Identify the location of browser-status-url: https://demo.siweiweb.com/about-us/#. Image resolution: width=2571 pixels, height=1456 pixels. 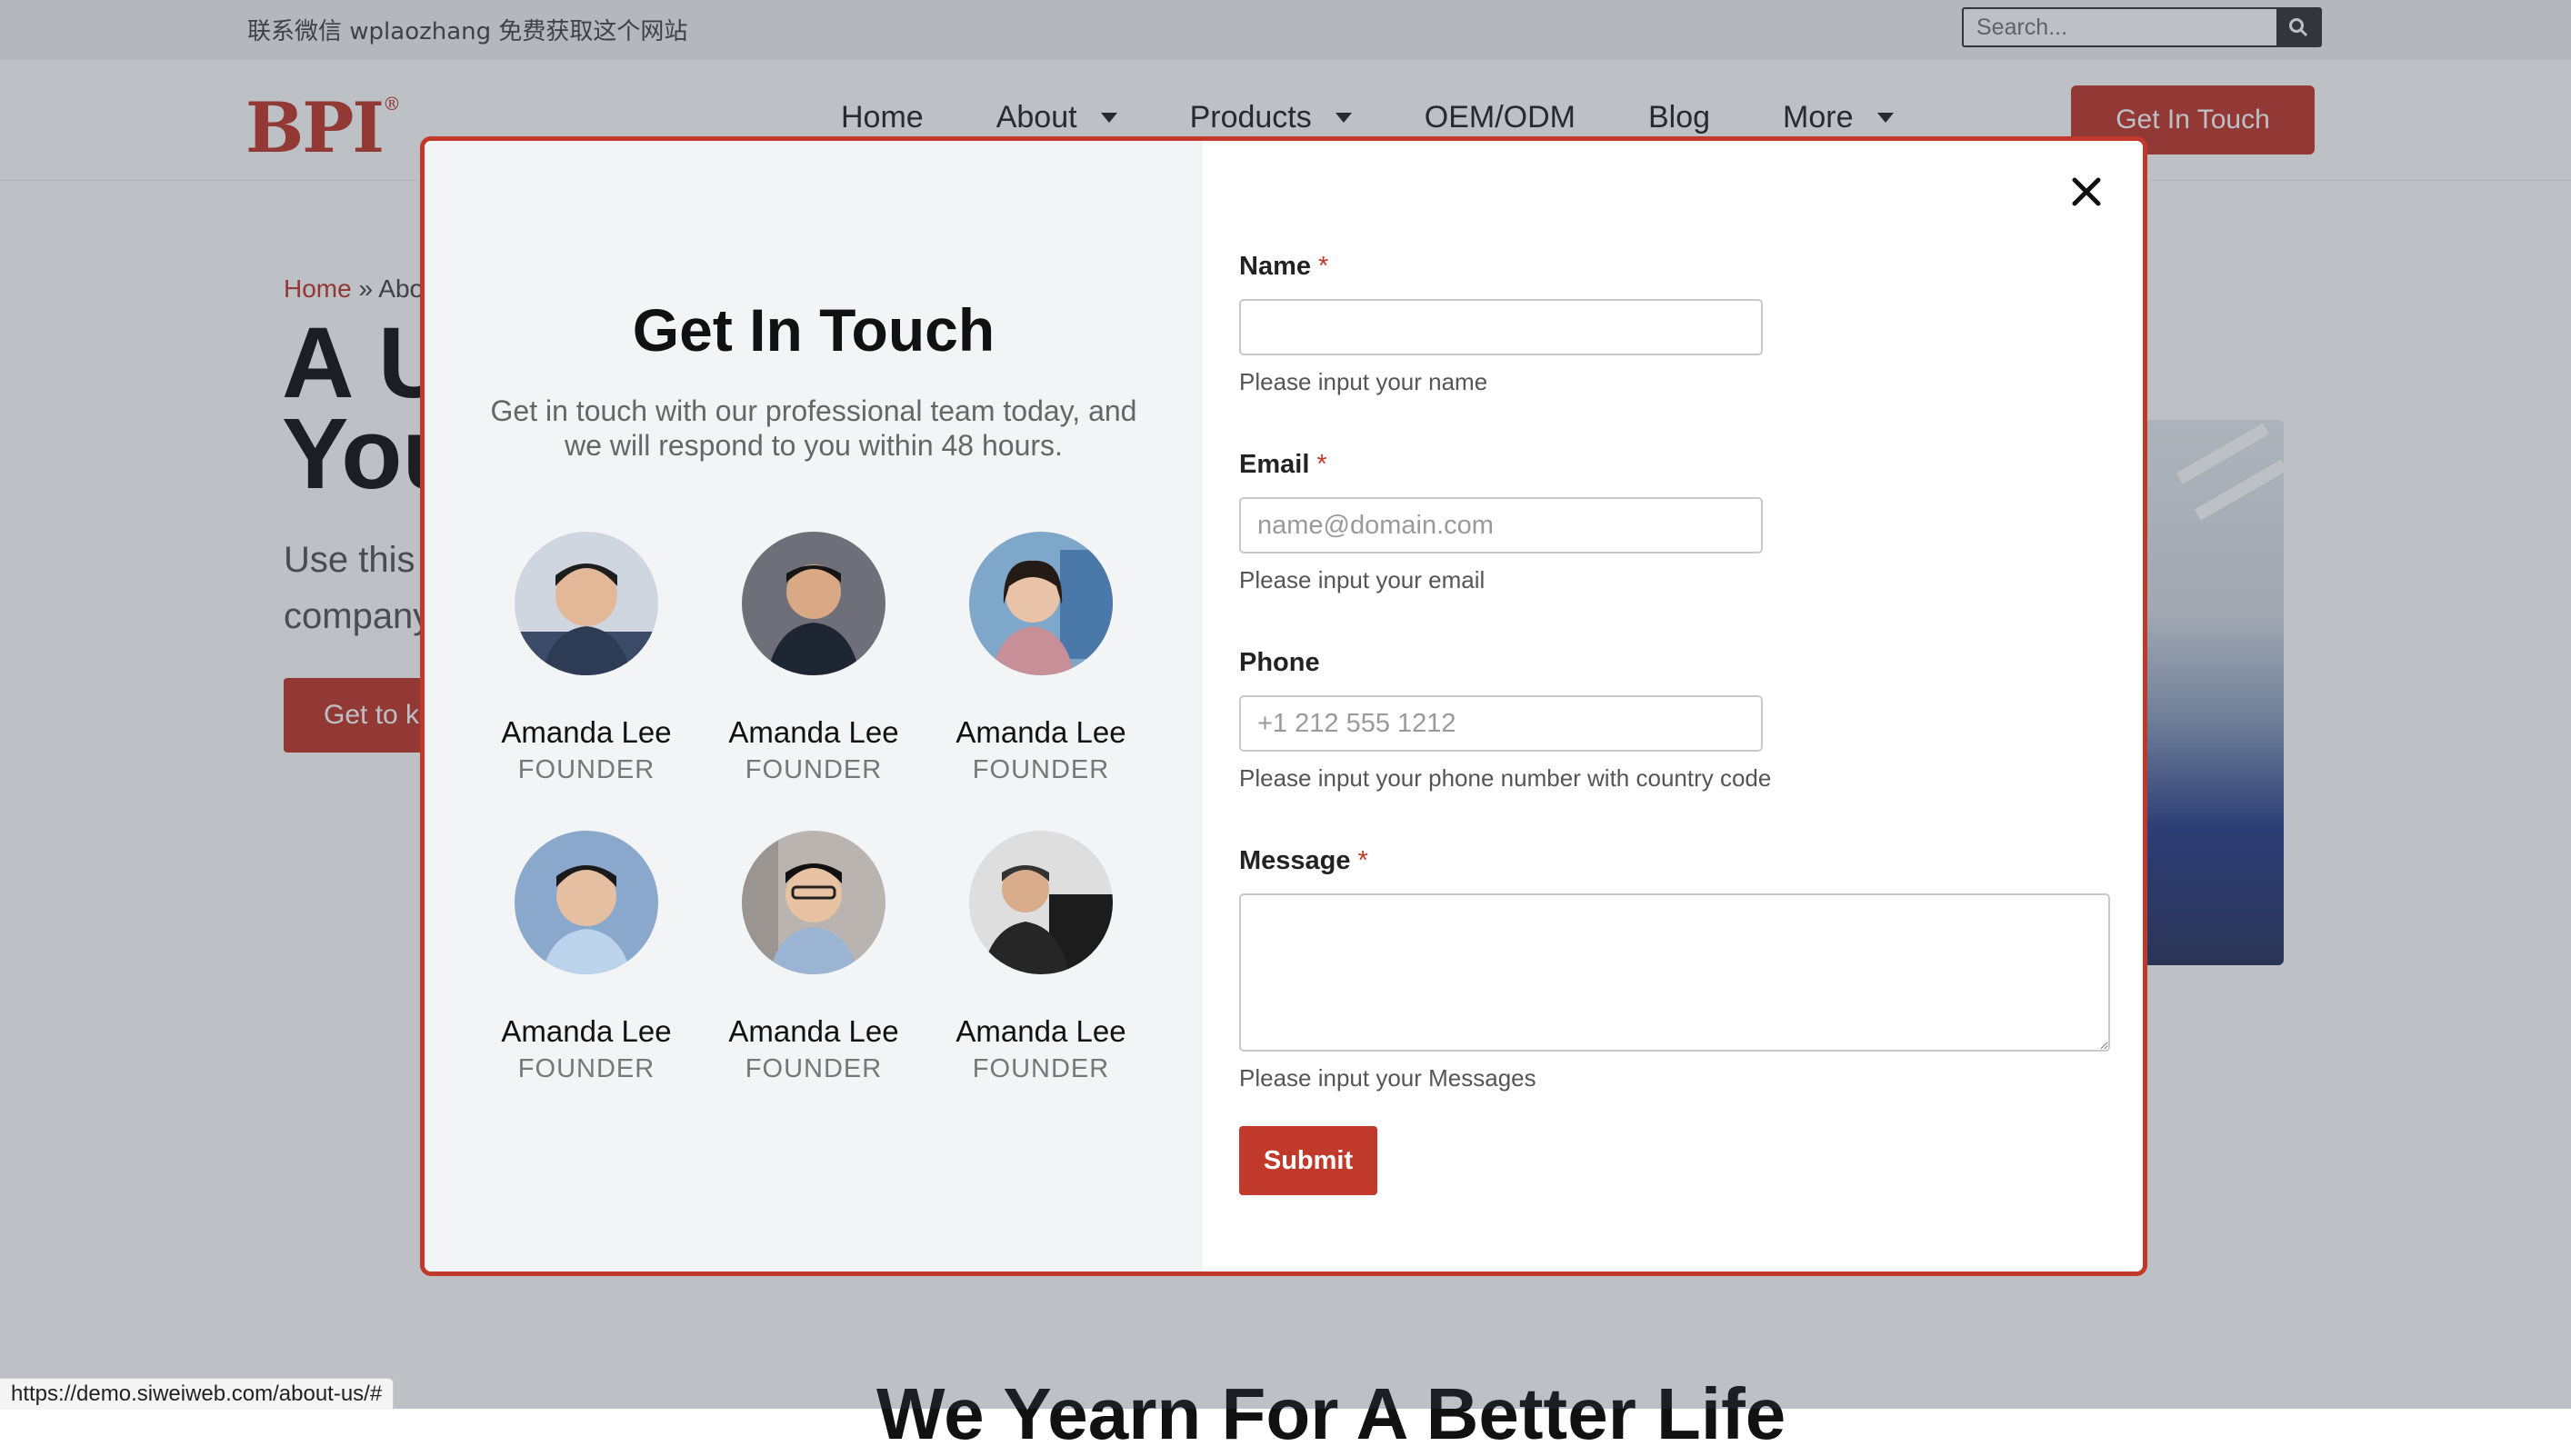
(197, 1394).